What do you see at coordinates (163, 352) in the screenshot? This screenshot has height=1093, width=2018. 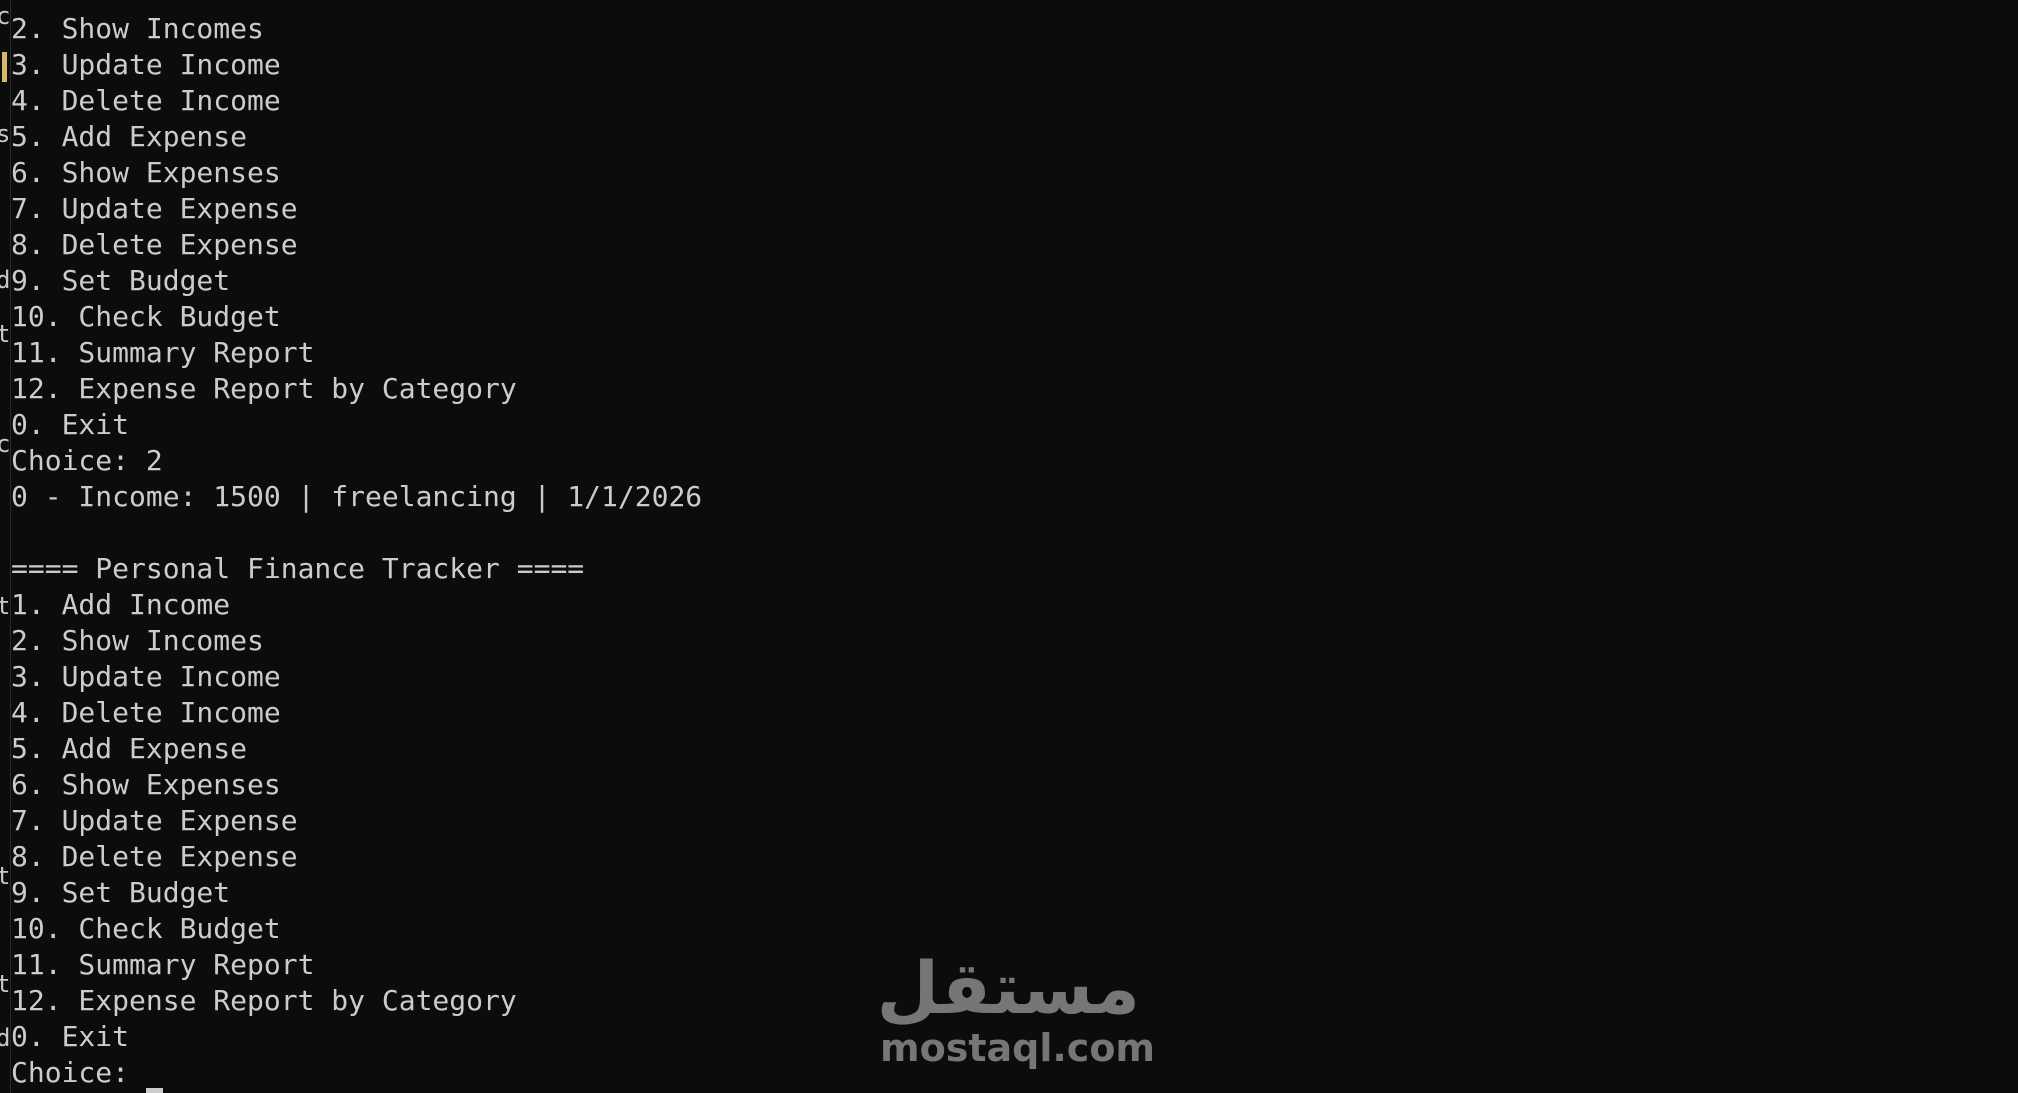 I see `terminal-line: 11. Summary Report` at bounding box center [163, 352].